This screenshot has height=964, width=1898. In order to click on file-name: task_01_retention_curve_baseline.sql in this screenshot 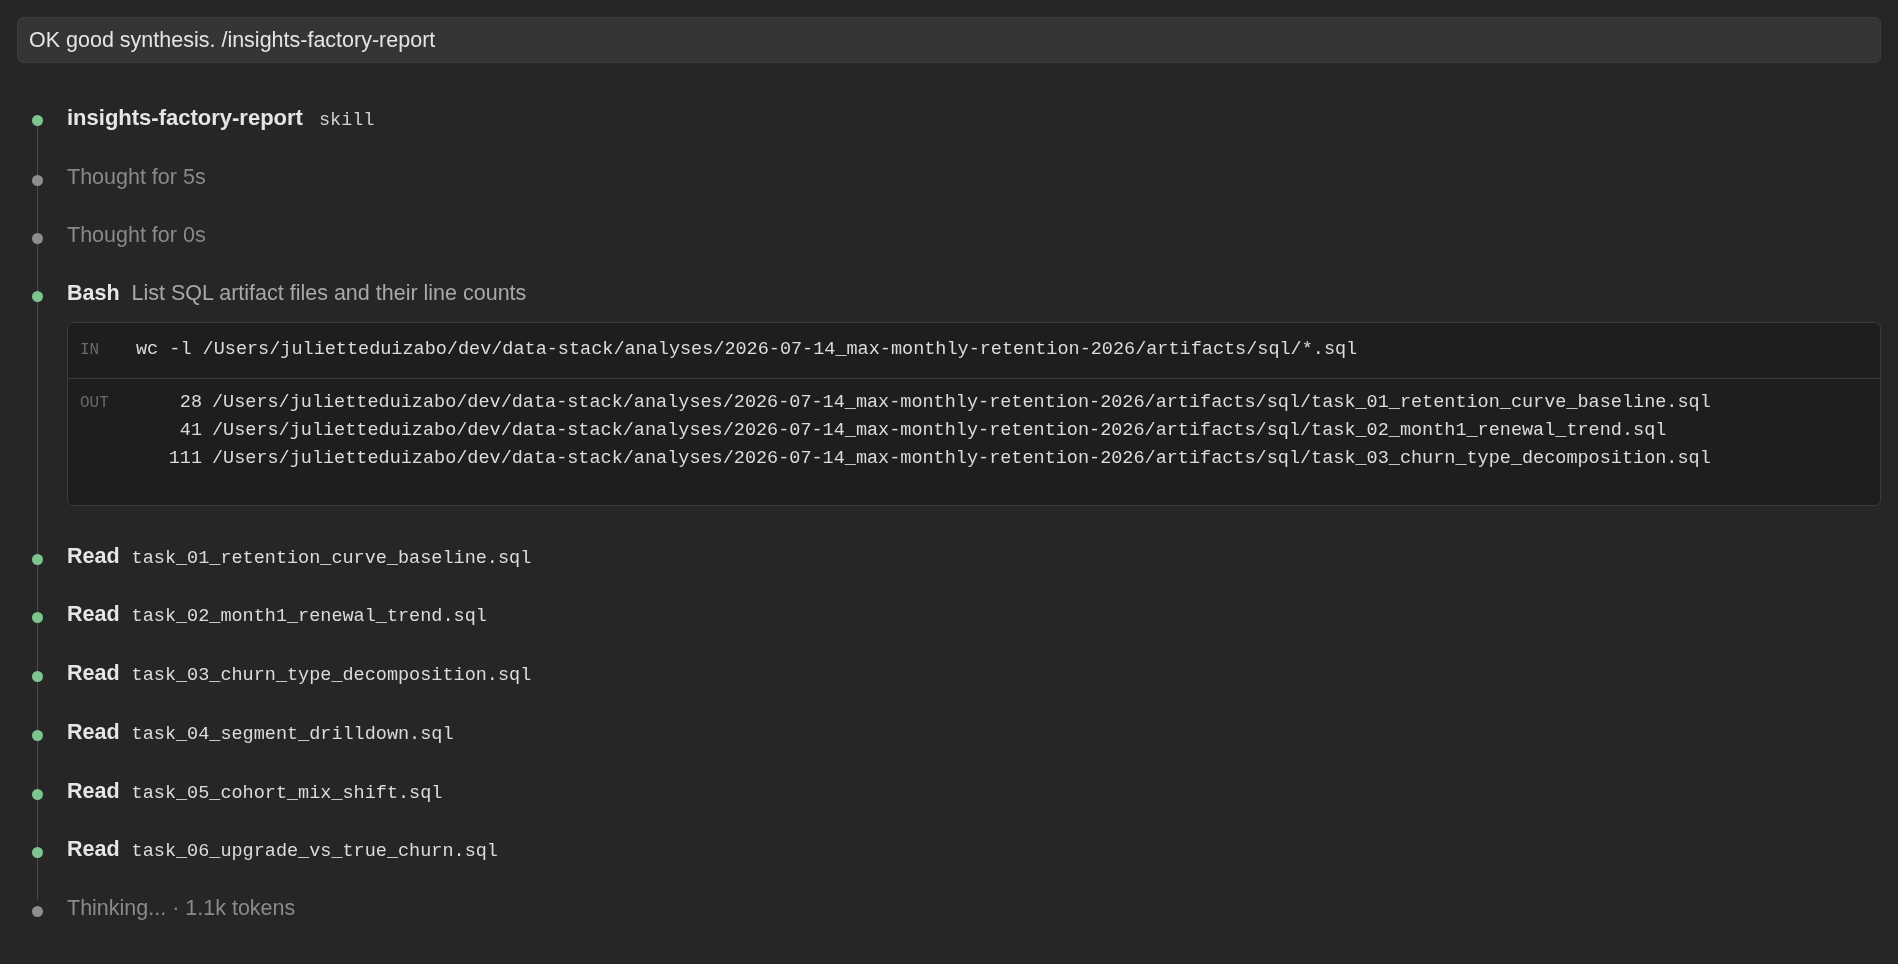, I will do `click(331, 558)`.